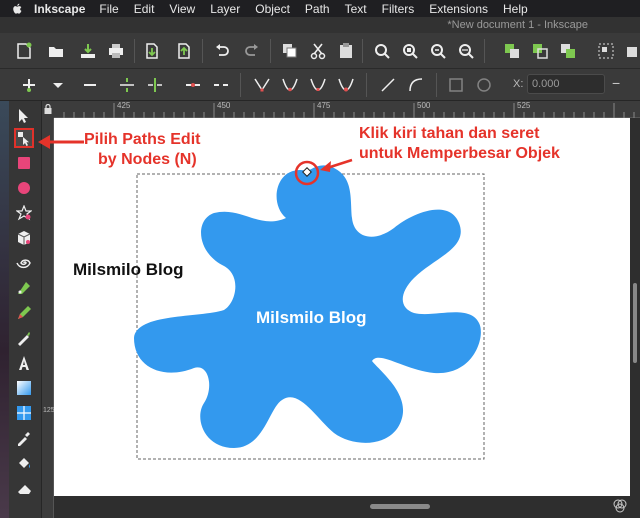 This screenshot has width=640, height=518. Describe the element at coordinates (24, 263) in the screenshot. I see `spiral-tool-icon` at that location.